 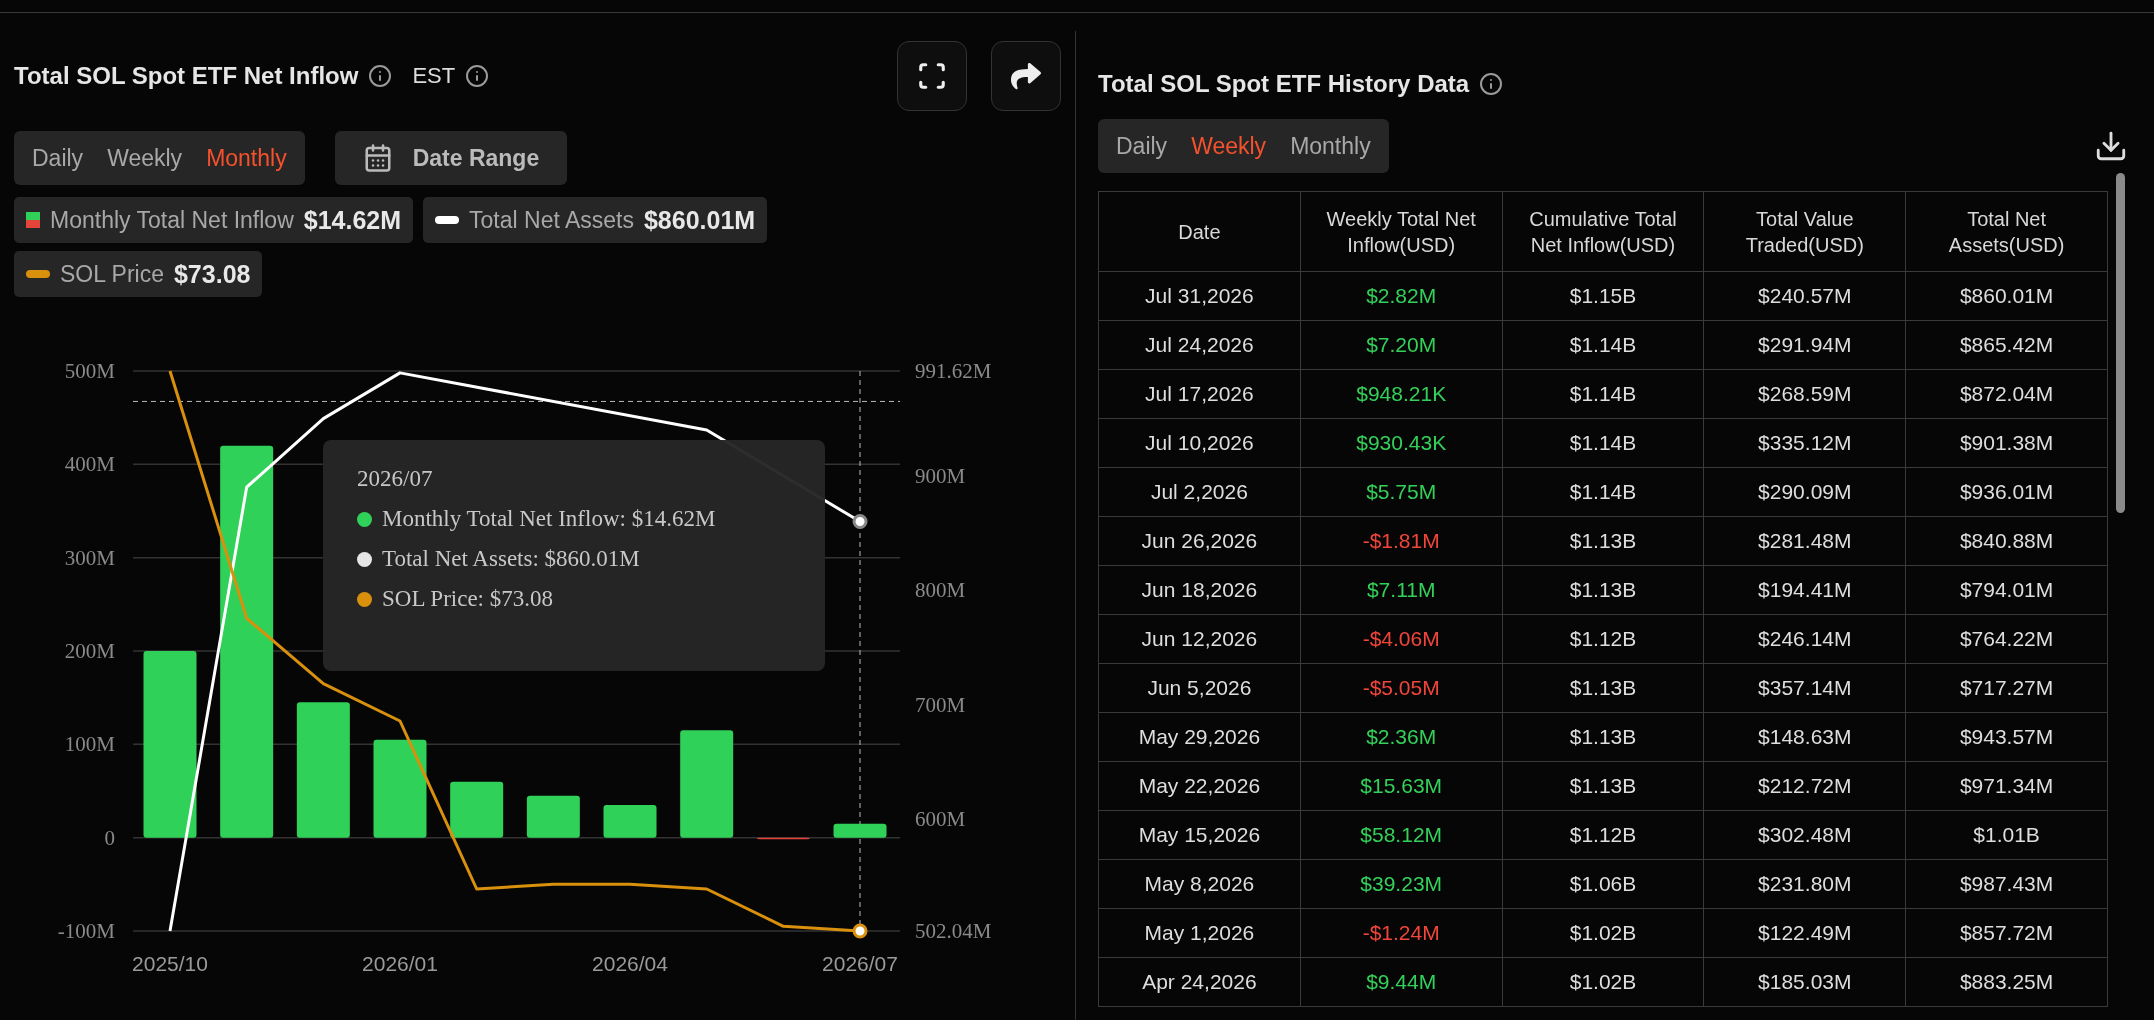 What do you see at coordinates (1284, 84) in the screenshot?
I see `table-title: Total SOL Spot ETF History Data` at bounding box center [1284, 84].